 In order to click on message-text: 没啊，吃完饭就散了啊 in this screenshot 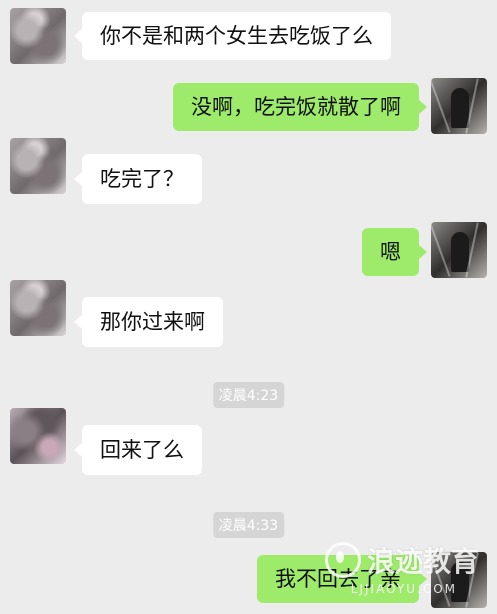, I will do `click(296, 106)`.